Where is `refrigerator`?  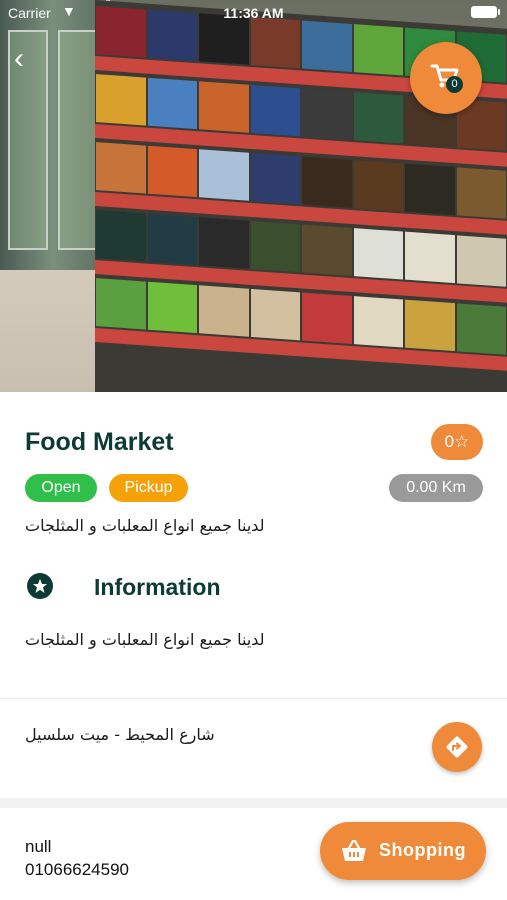 refrigerator is located at coordinates (55, 135).